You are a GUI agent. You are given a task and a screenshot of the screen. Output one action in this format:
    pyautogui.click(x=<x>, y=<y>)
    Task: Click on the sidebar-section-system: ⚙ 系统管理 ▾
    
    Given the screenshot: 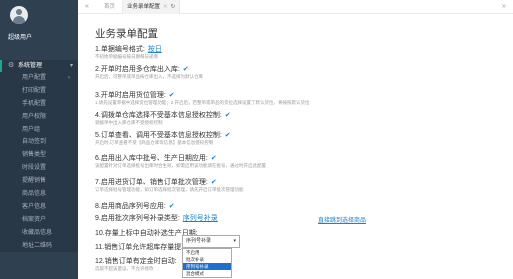 What is the action you would take?
    pyautogui.click(x=39, y=66)
    